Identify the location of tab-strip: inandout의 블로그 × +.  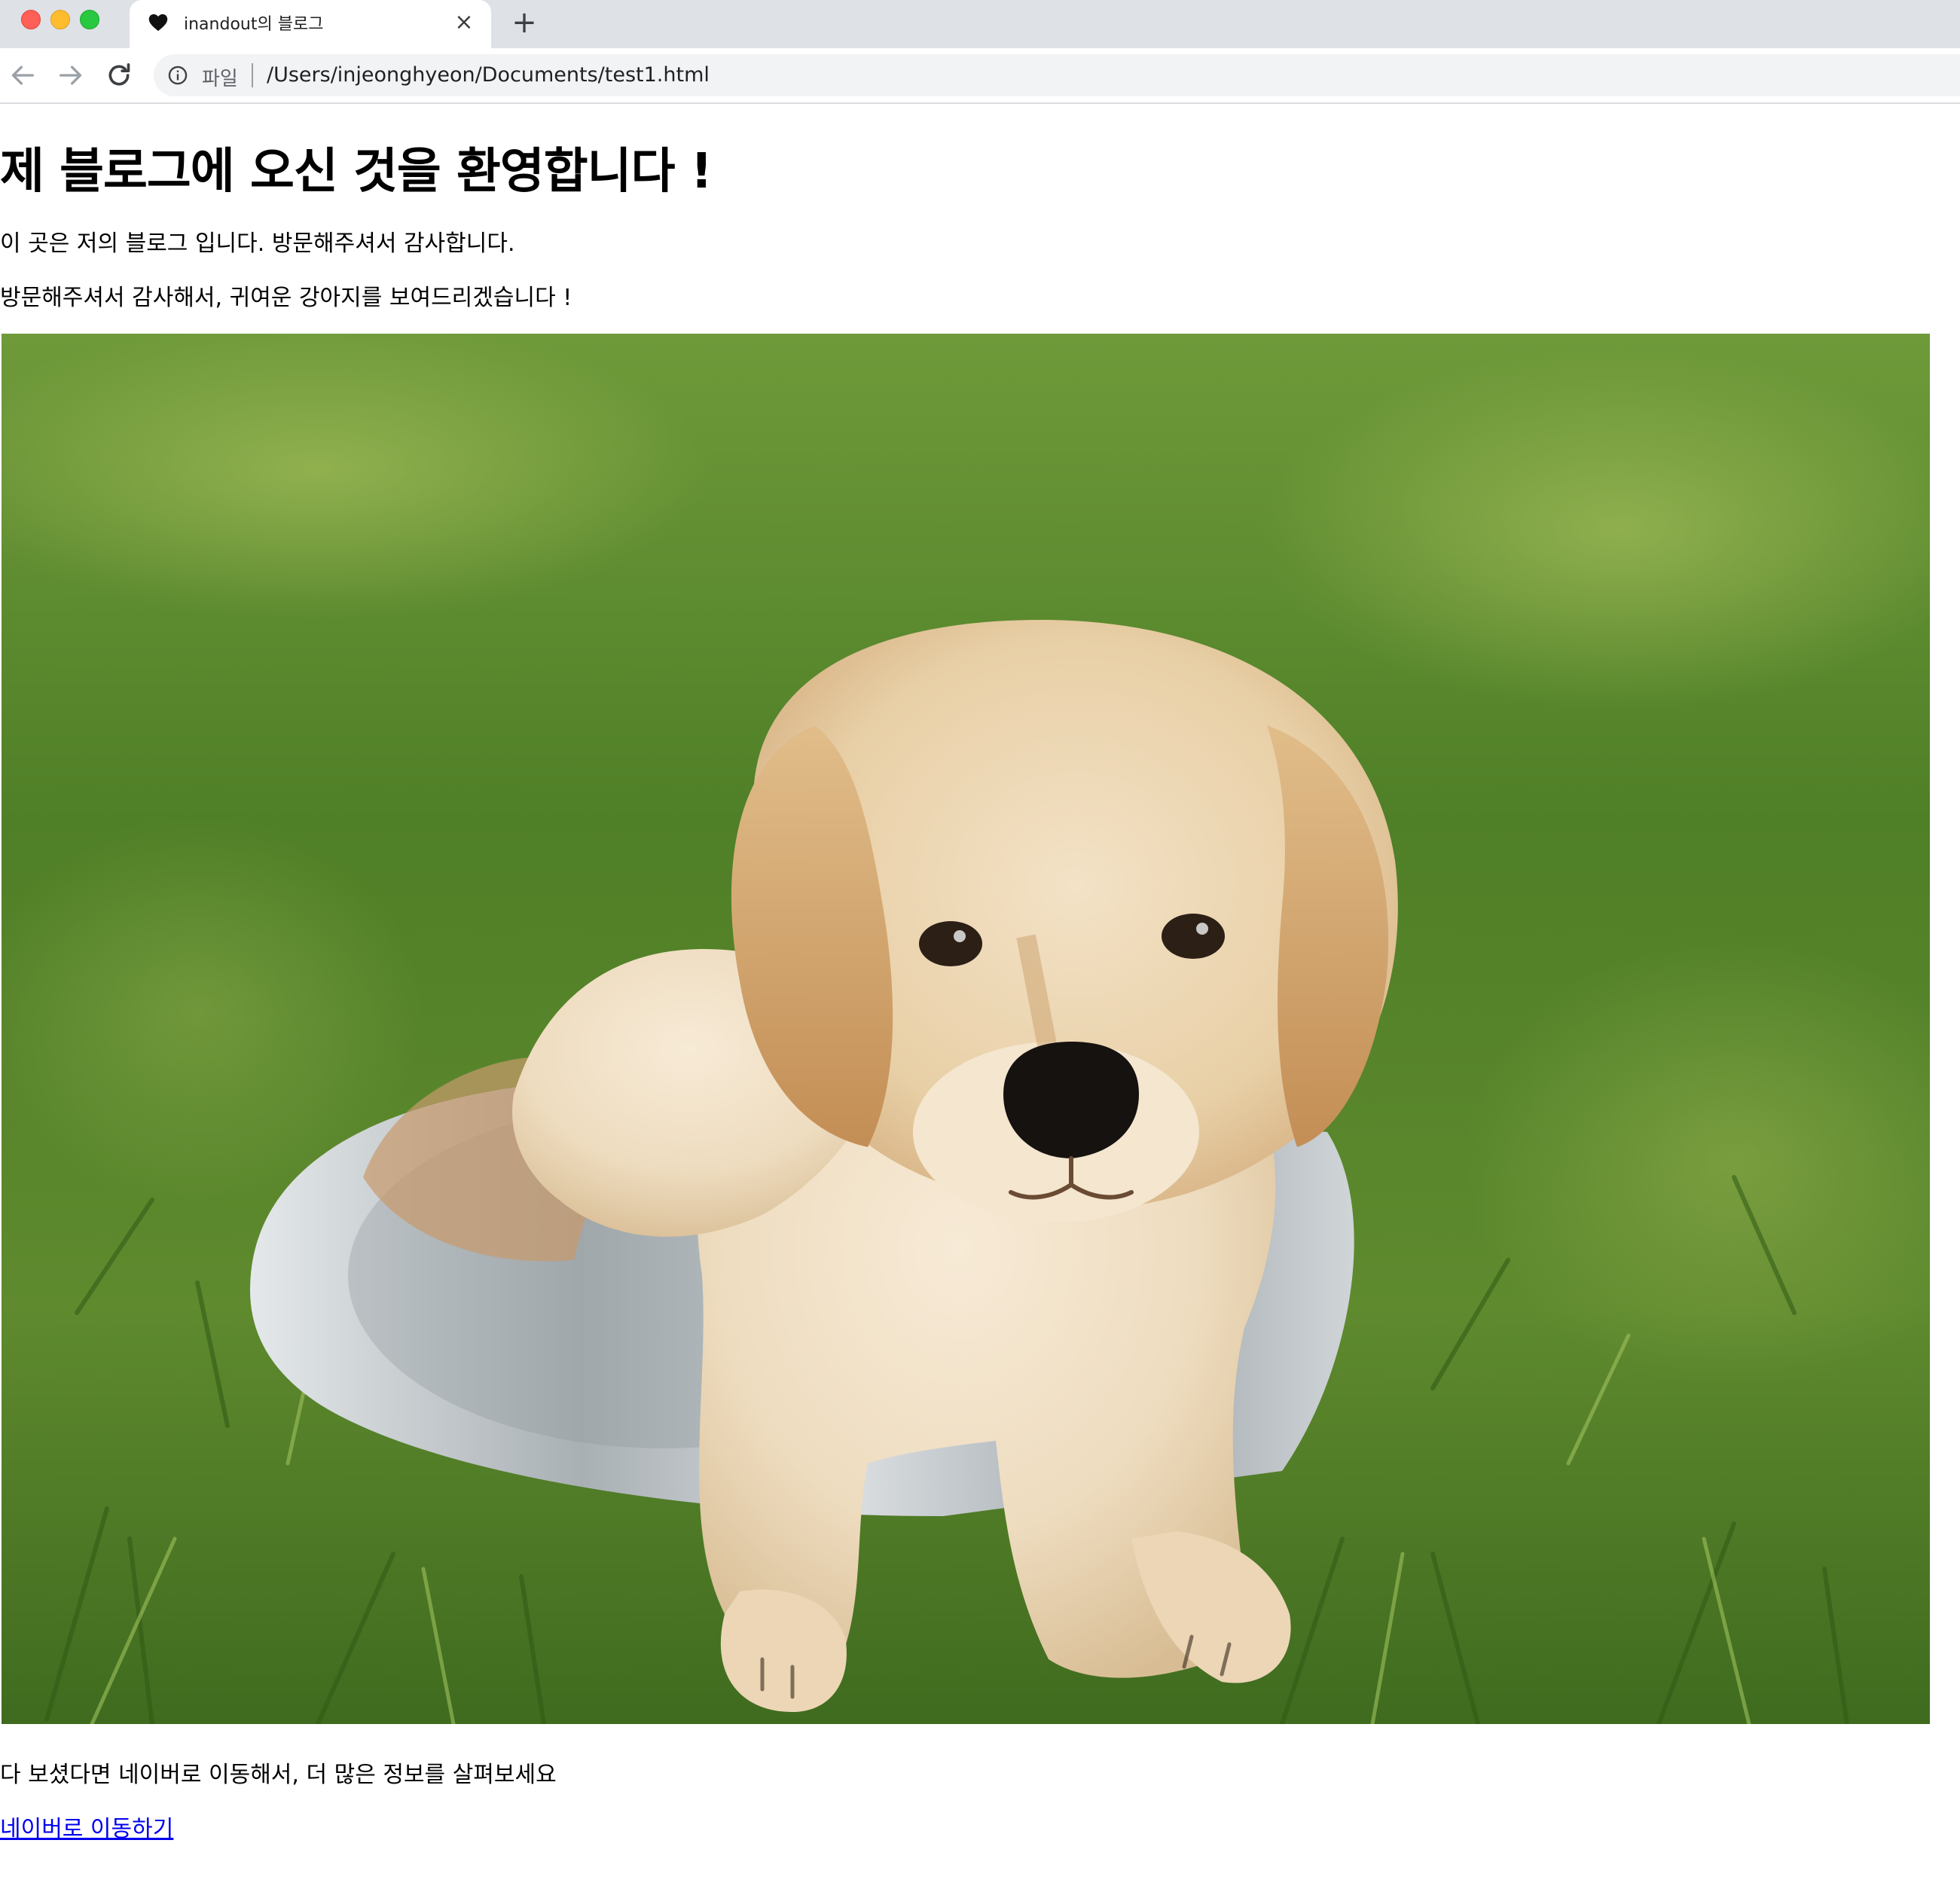
(980, 24).